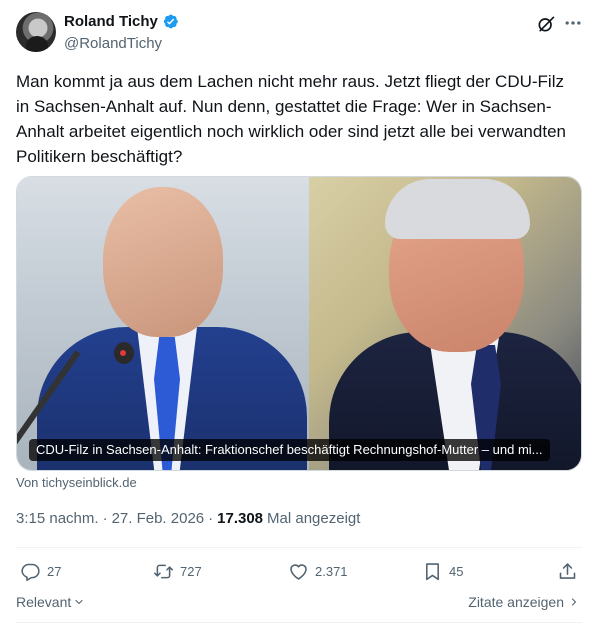 The height and width of the screenshot is (624, 597). I want to click on share-icon, so click(567, 570).